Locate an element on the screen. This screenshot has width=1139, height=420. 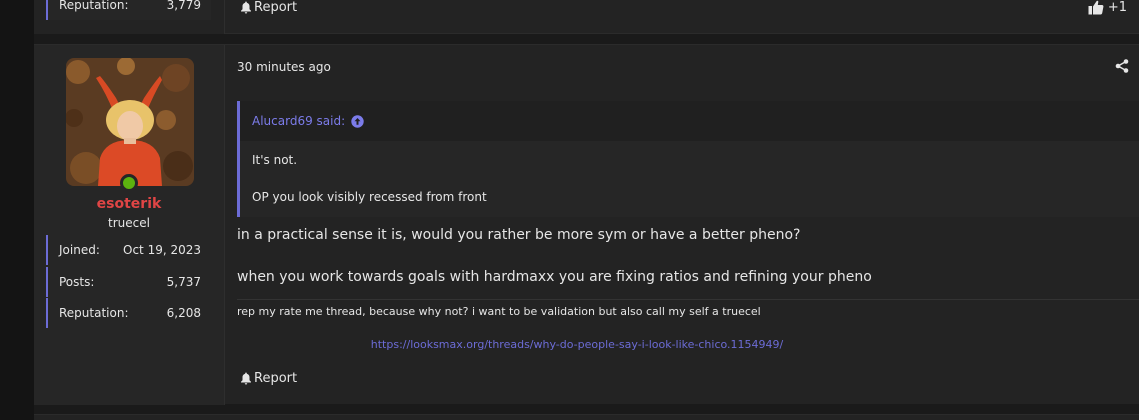
post-timestamp: 30 minutes ago is located at coordinates (284, 67).